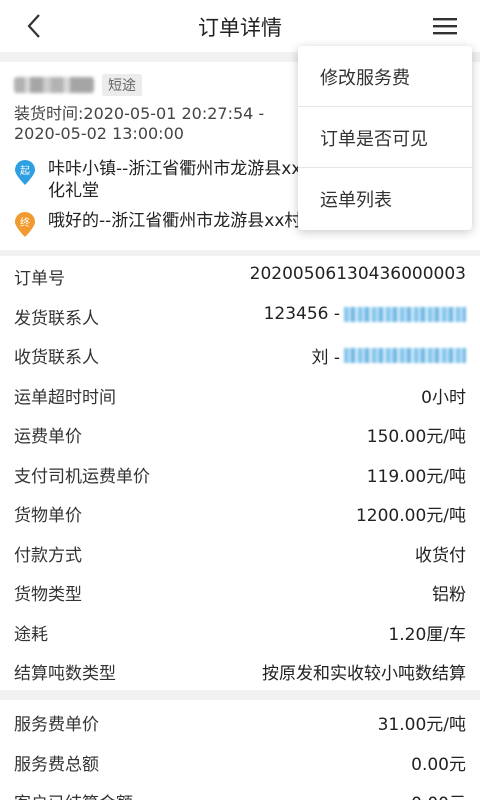 The height and width of the screenshot is (800, 480). What do you see at coordinates (65, 398) in the screenshot?
I see `detail-label: 运单超时时间` at bounding box center [65, 398].